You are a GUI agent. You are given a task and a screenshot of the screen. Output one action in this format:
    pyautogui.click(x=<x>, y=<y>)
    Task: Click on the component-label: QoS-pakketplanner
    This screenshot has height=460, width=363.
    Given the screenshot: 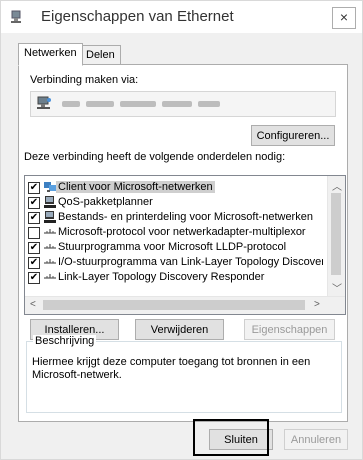 What is the action you would take?
    pyautogui.click(x=105, y=202)
    